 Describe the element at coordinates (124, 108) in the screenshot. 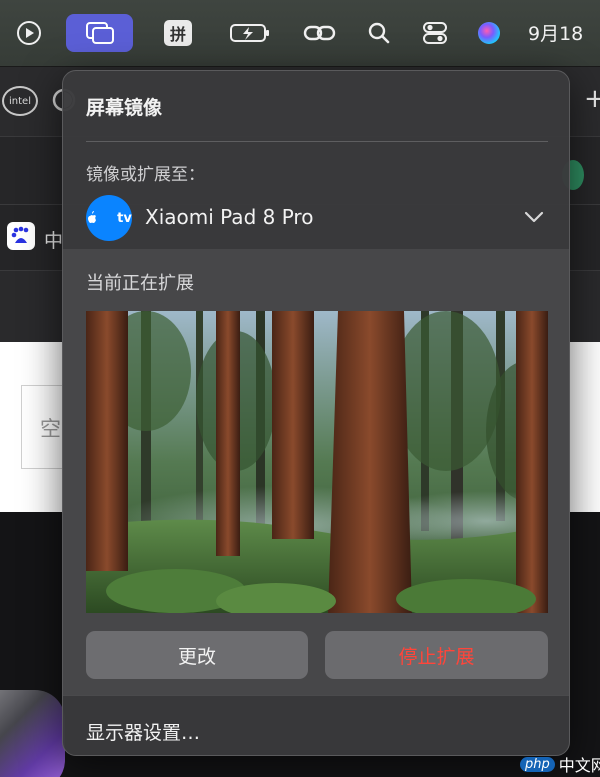

I see `popover-title: 屏幕镜像` at that location.